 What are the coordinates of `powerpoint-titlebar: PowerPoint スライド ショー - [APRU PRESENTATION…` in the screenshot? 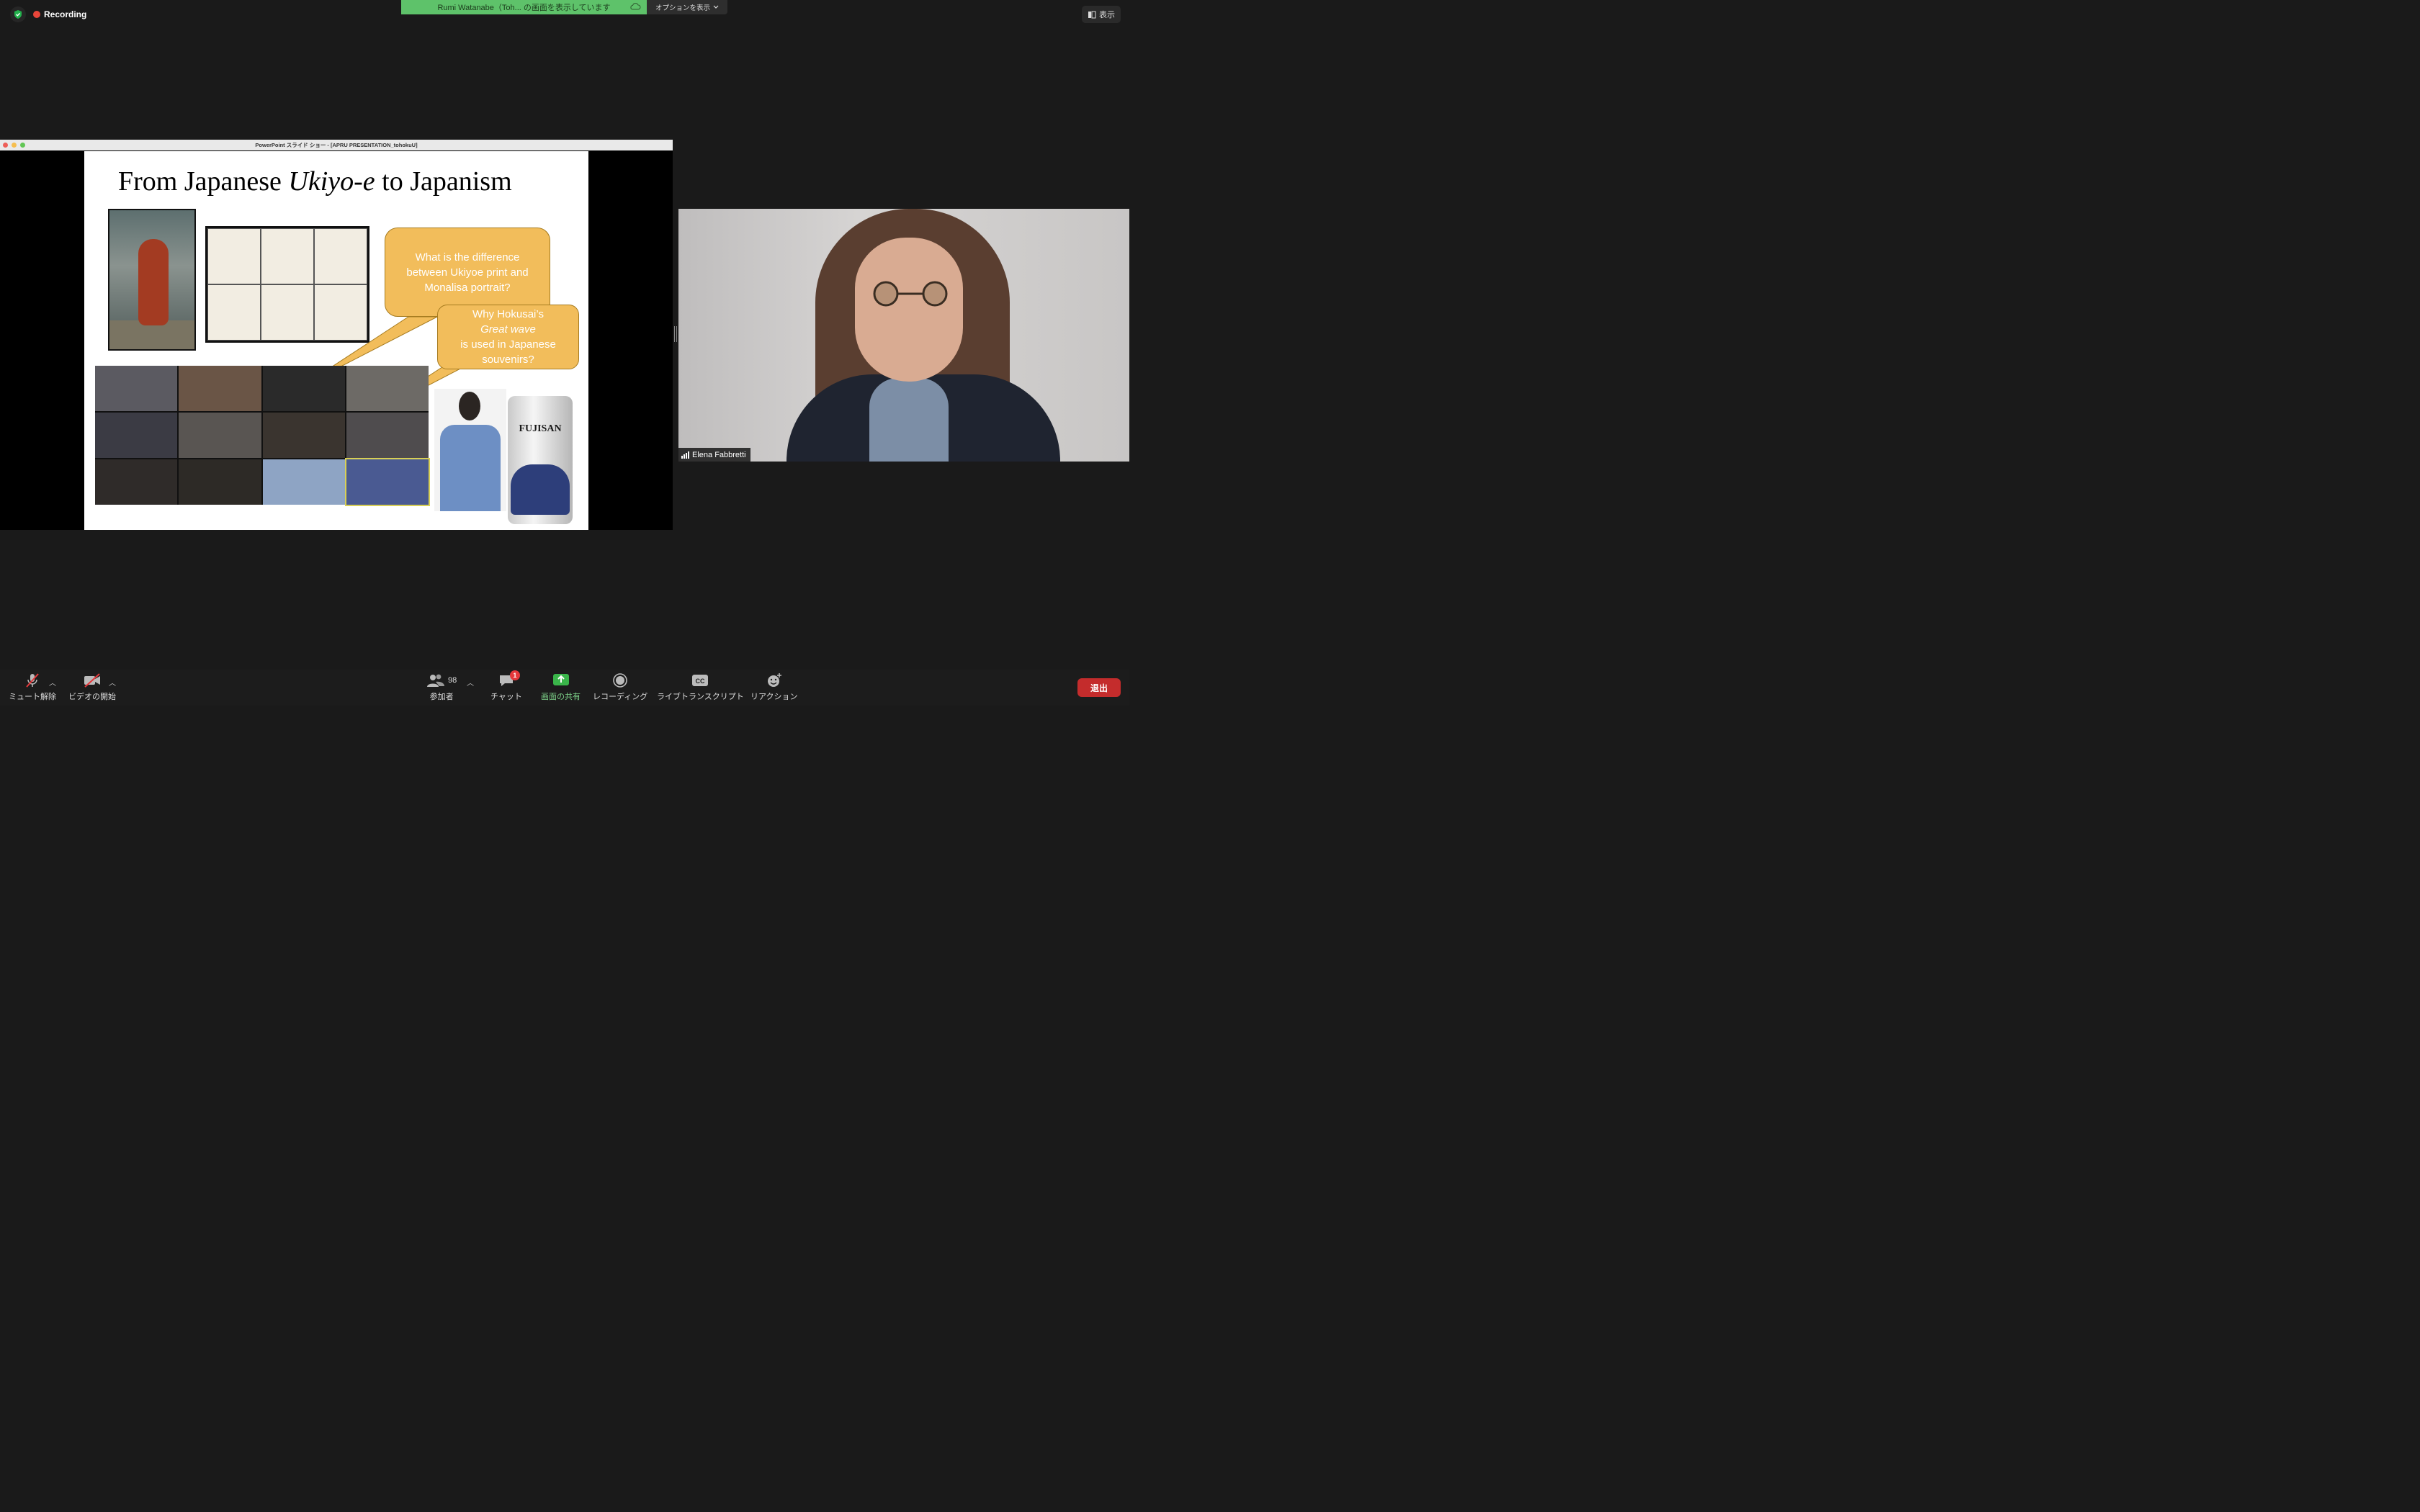 It's located at (336, 145).